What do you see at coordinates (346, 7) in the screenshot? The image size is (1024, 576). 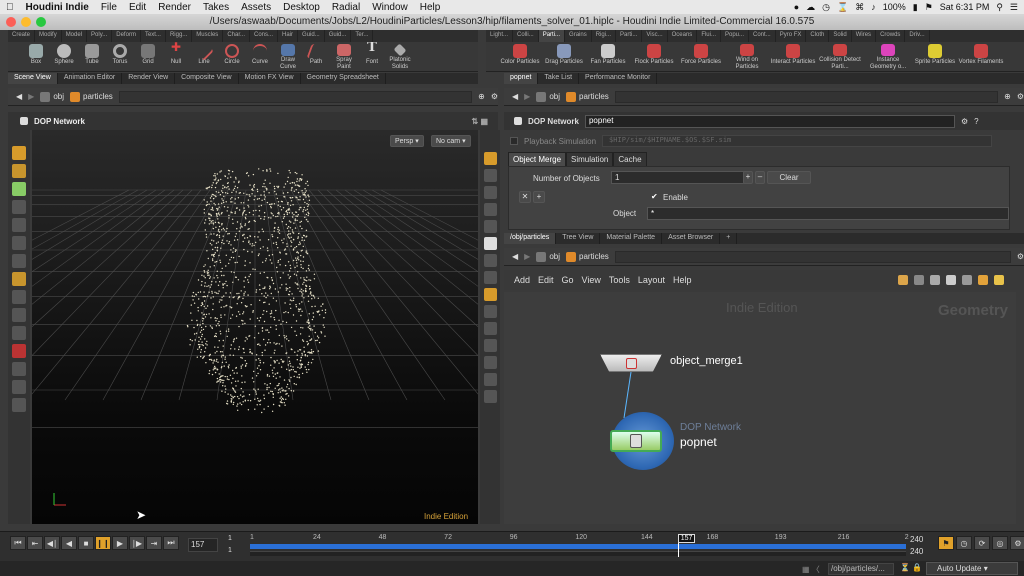 I see `menu-radial: Radial` at bounding box center [346, 7].